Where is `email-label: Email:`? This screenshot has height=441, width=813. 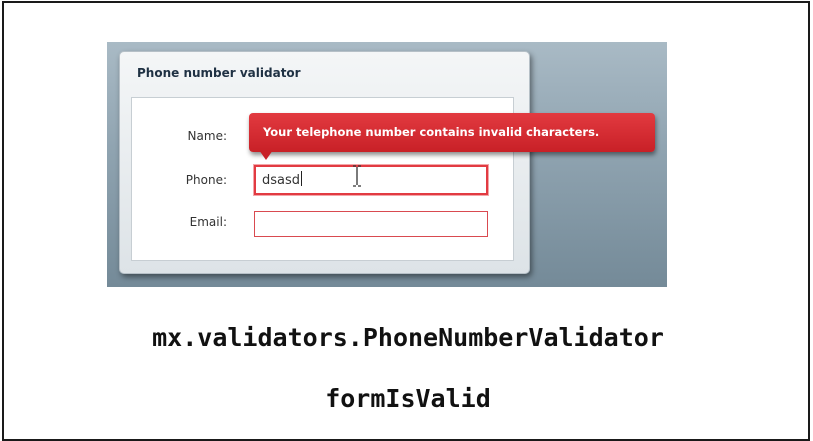 email-label: Email: is located at coordinates (208, 222).